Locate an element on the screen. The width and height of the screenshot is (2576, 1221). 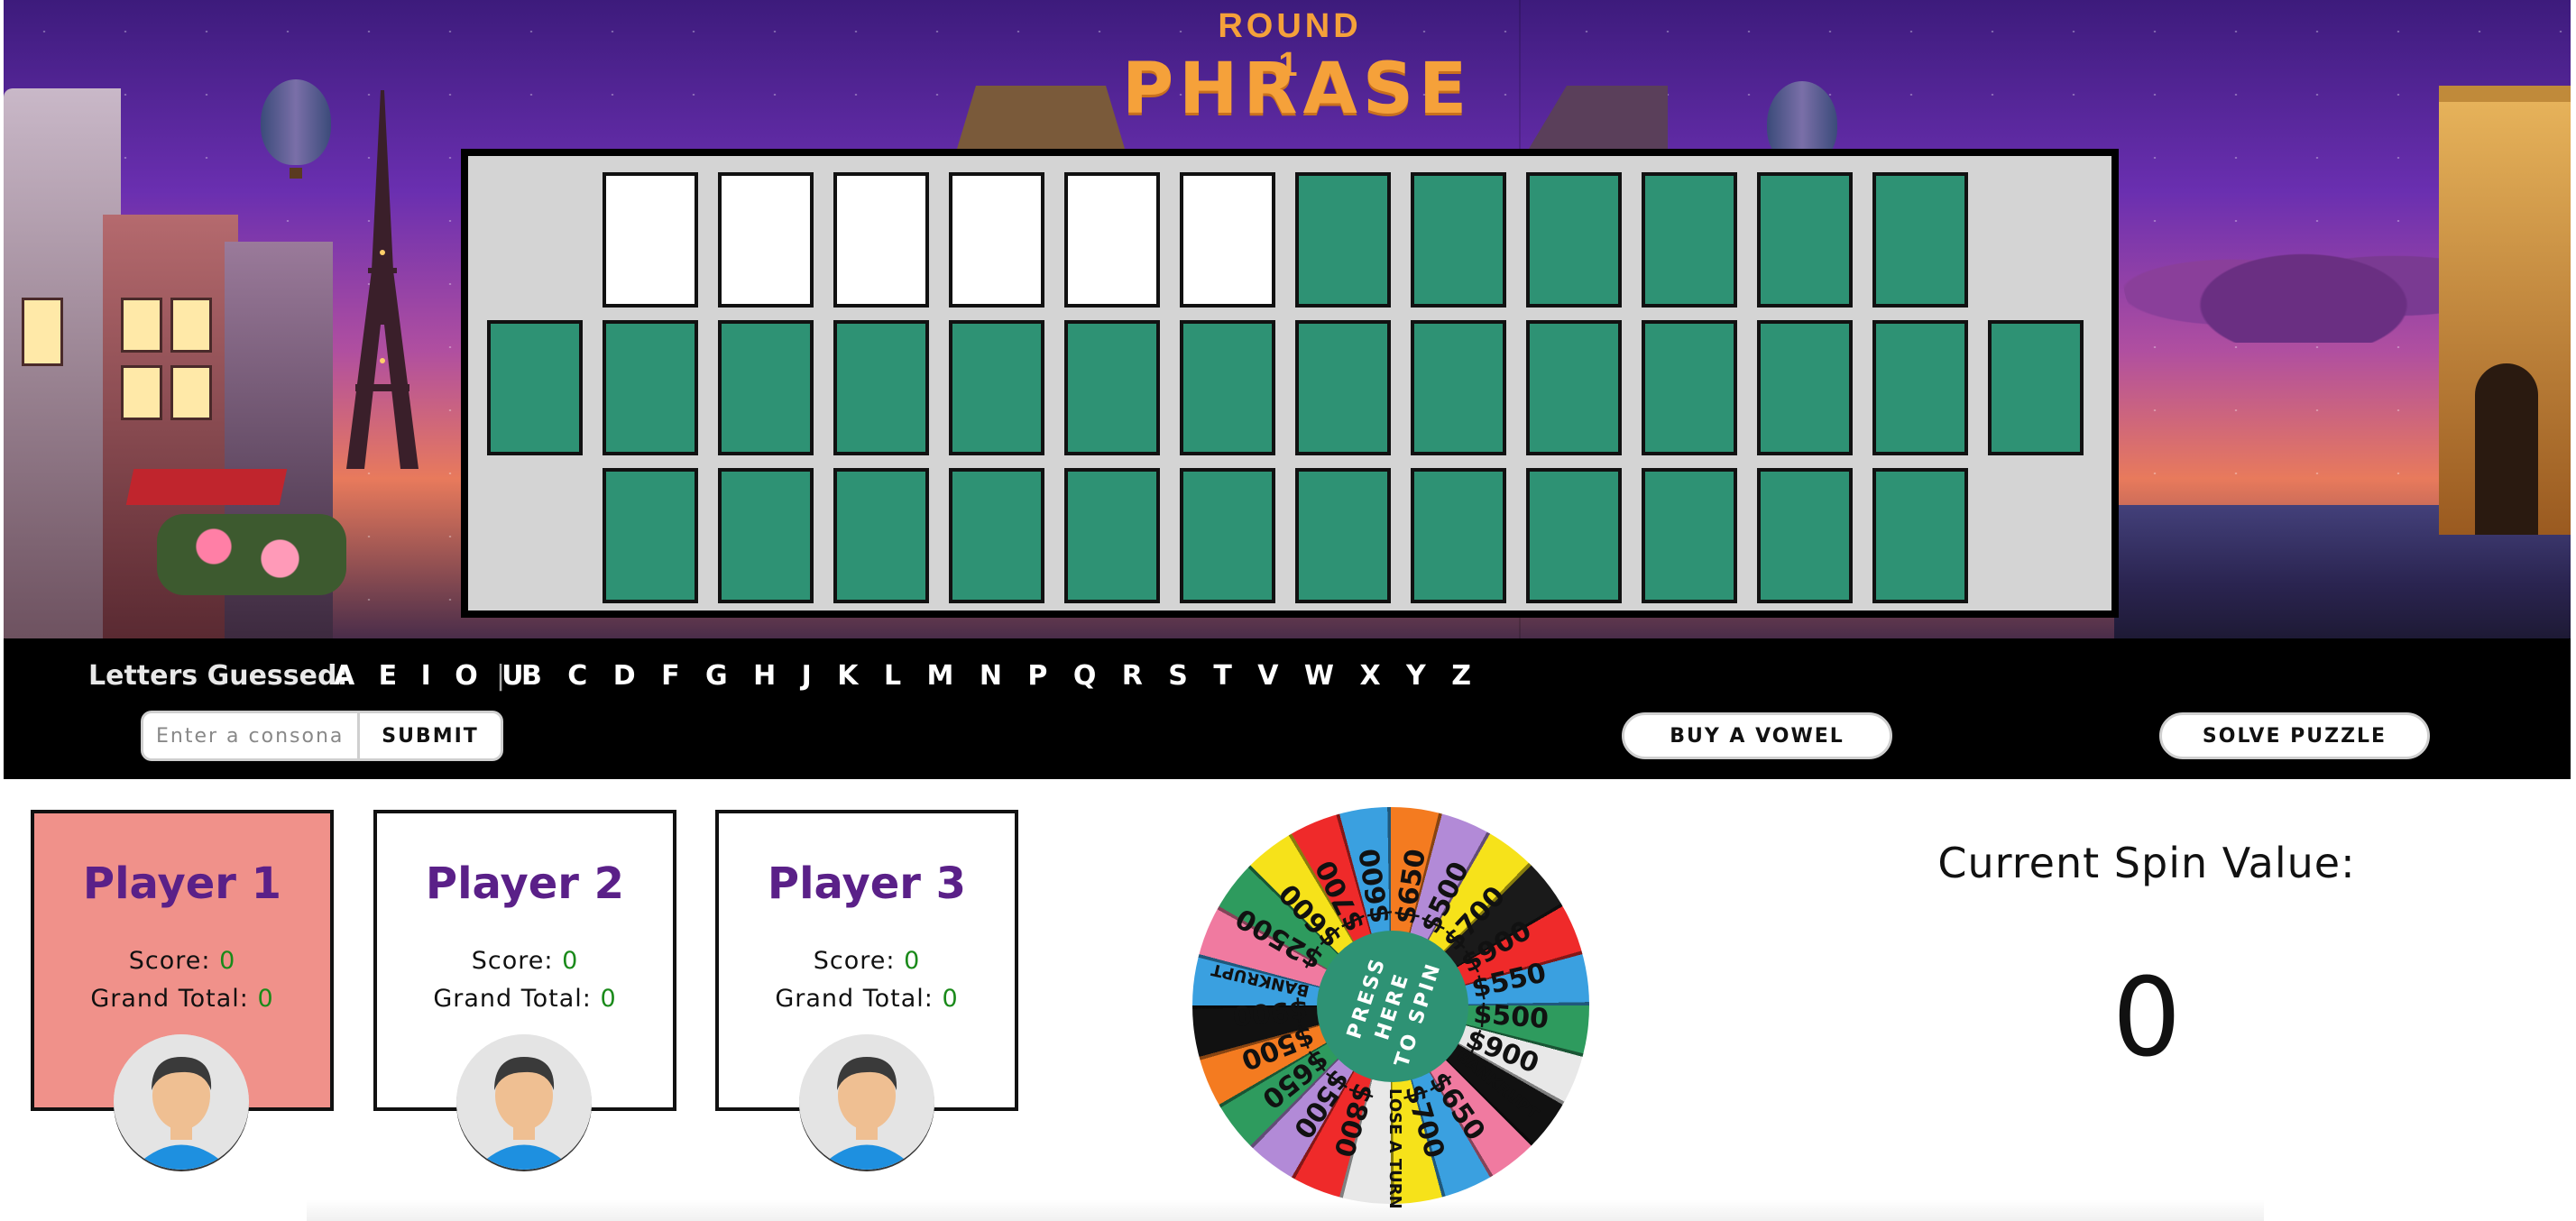
letters-guessed-label: Letters Guessed: is located at coordinates (218, 676).